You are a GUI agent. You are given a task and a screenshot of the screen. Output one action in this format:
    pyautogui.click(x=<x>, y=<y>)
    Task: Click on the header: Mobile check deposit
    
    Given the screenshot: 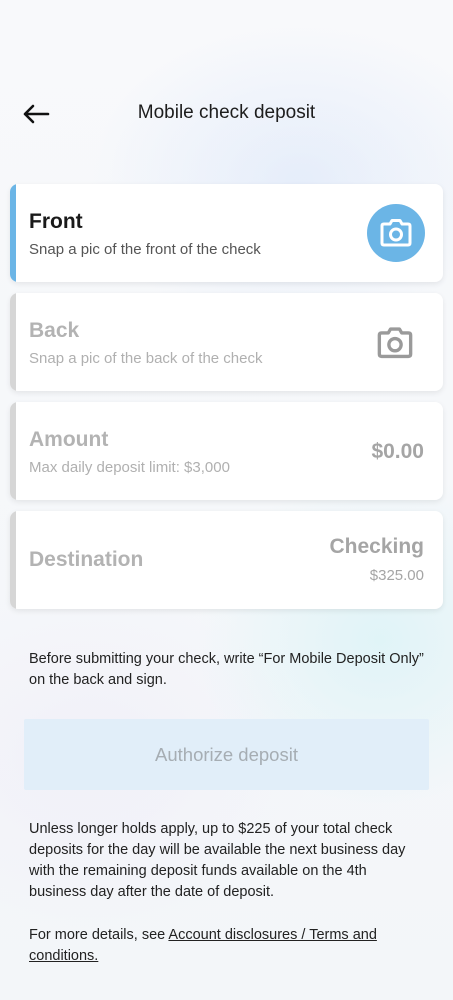 What is the action you would take?
    pyautogui.click(x=226, y=114)
    